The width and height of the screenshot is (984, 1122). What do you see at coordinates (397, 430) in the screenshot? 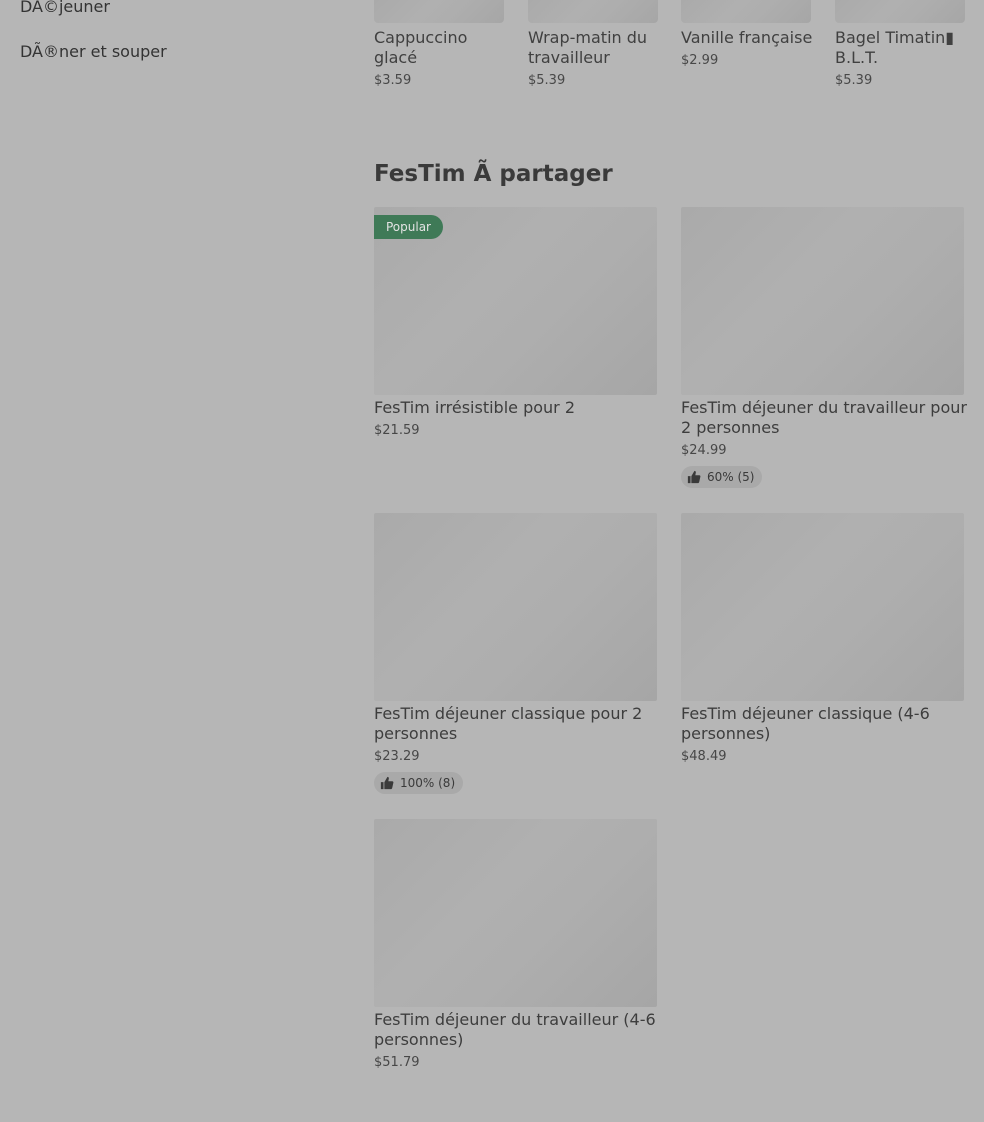
I see `item-price: $21.59` at bounding box center [397, 430].